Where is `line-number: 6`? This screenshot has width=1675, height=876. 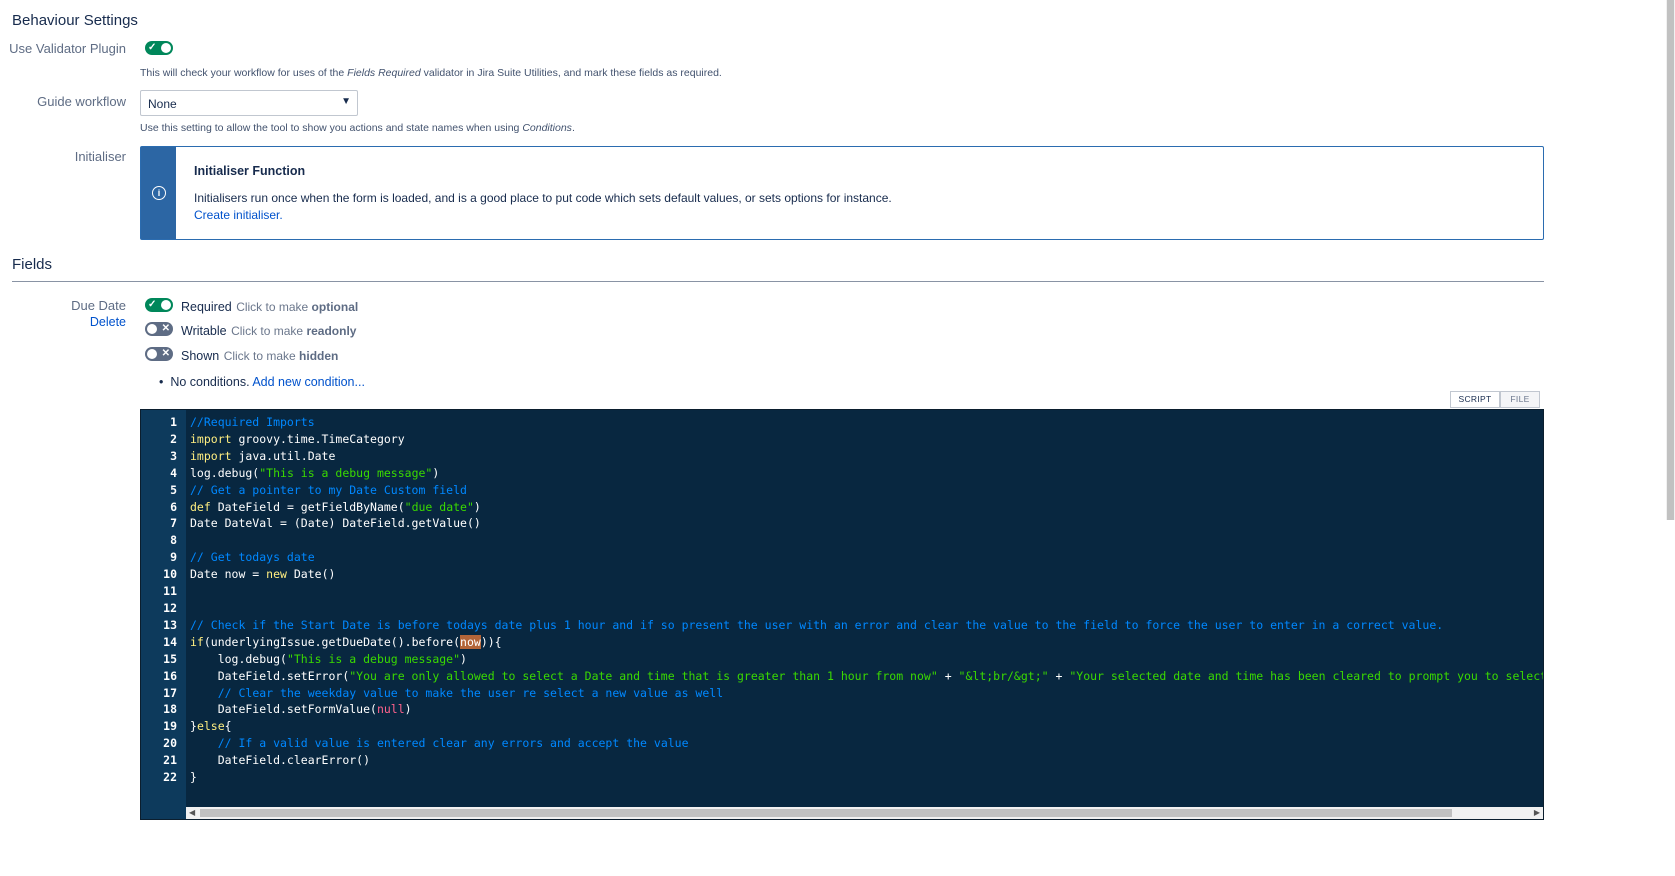 line-number: 6 is located at coordinates (173, 506).